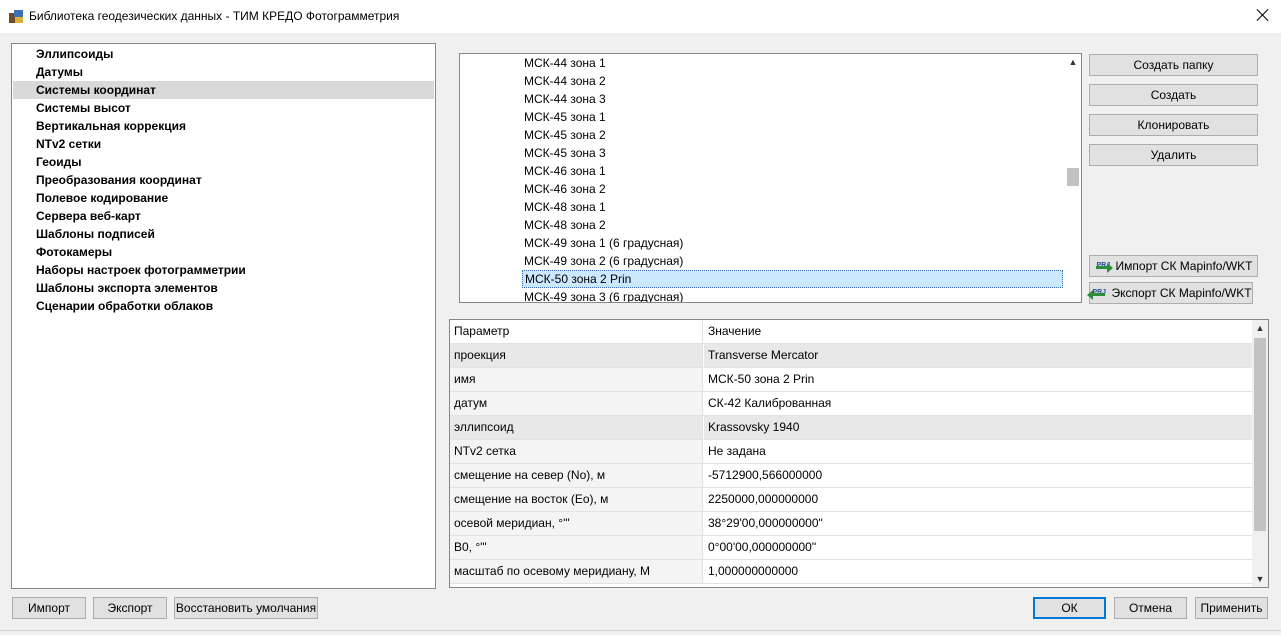 This screenshot has height=635, width=1281. What do you see at coordinates (851, 548) in the screenshot?
I see `table-row: B0, °'" 0°00'00,000000000"` at bounding box center [851, 548].